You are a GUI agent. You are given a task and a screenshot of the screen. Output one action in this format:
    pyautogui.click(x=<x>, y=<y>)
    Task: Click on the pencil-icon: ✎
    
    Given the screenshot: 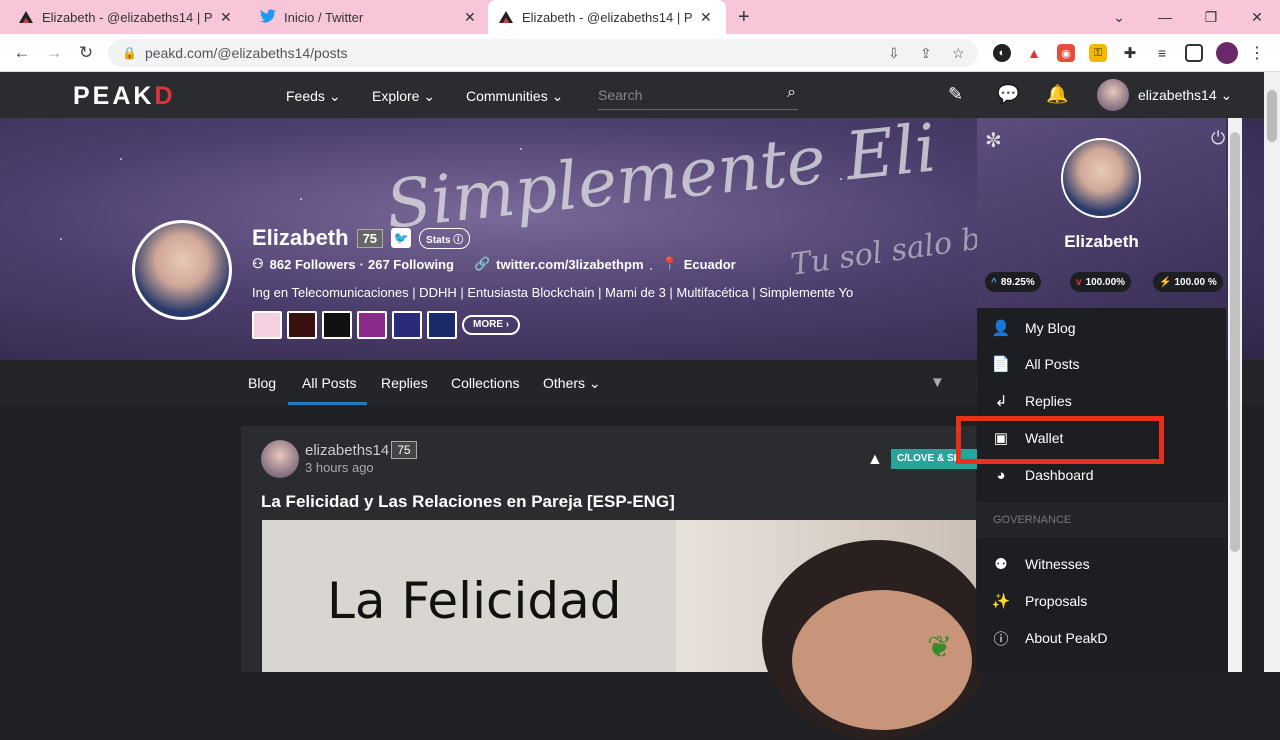 What is the action you would take?
    pyautogui.click(x=955, y=94)
    